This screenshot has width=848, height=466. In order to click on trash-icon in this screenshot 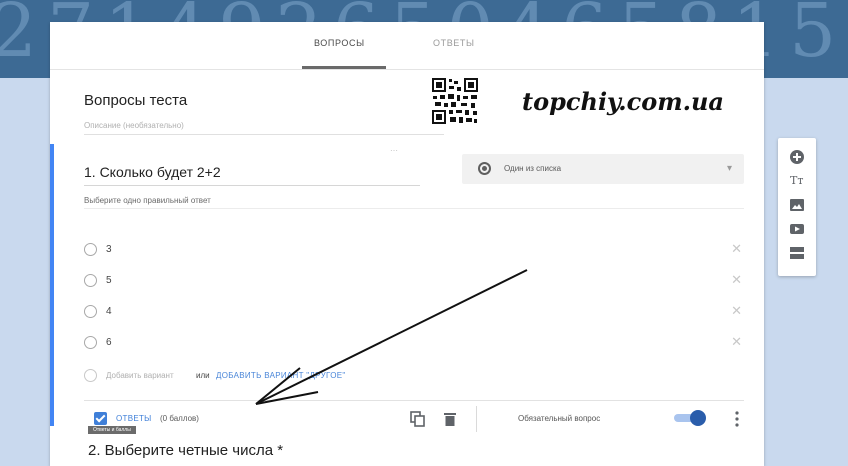, I will do `click(450, 419)`.